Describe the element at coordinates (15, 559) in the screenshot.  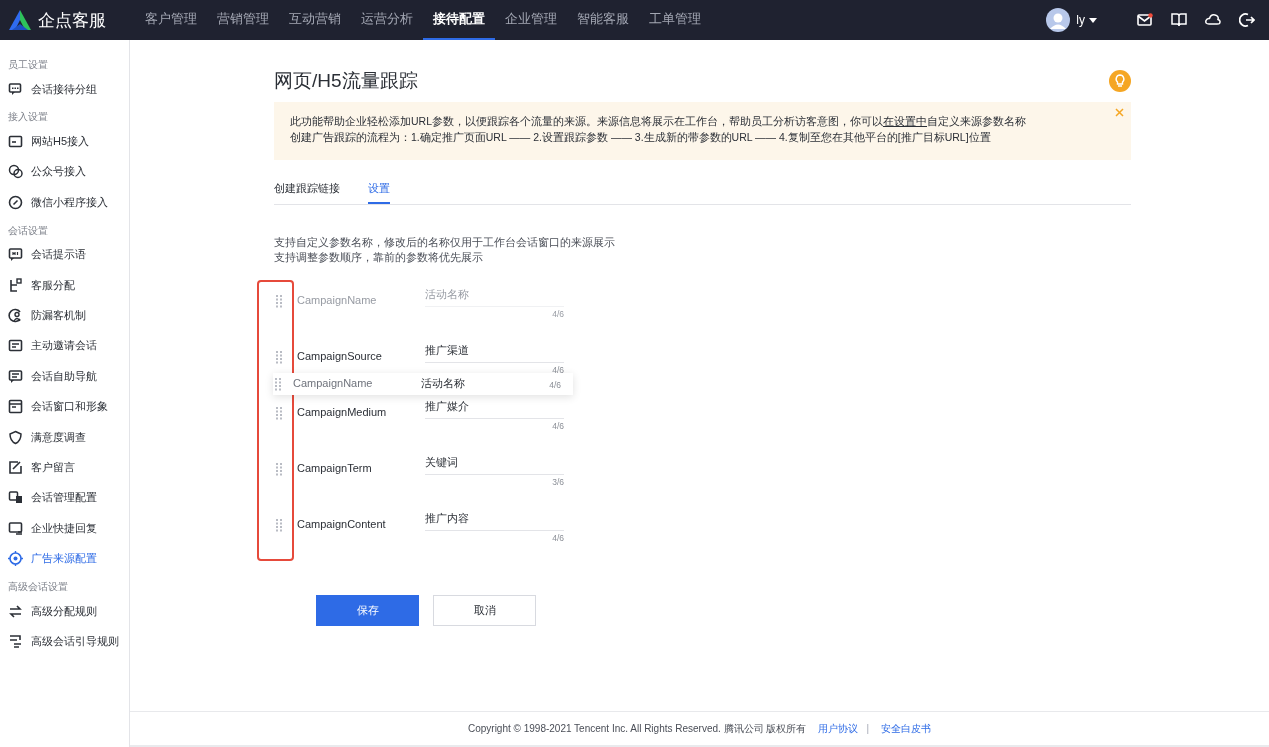
I see `target-icon` at that location.